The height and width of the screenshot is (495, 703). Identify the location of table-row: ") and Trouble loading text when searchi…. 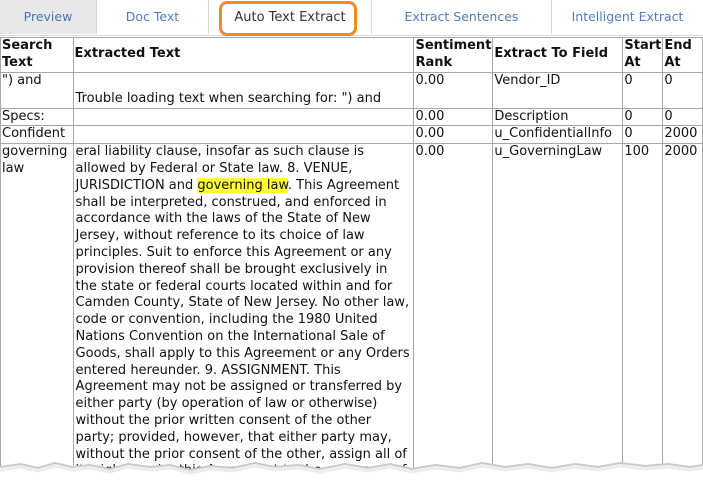
(351, 90).